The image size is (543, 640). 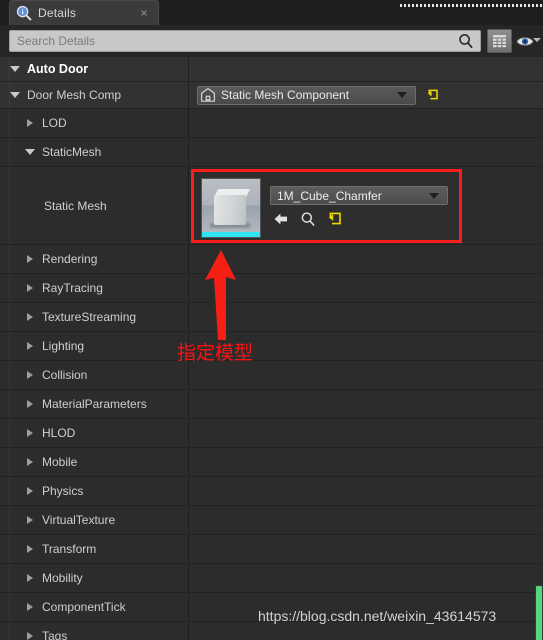 I want to click on component-class-dropdown: Static Mesh Component, so click(x=306, y=95).